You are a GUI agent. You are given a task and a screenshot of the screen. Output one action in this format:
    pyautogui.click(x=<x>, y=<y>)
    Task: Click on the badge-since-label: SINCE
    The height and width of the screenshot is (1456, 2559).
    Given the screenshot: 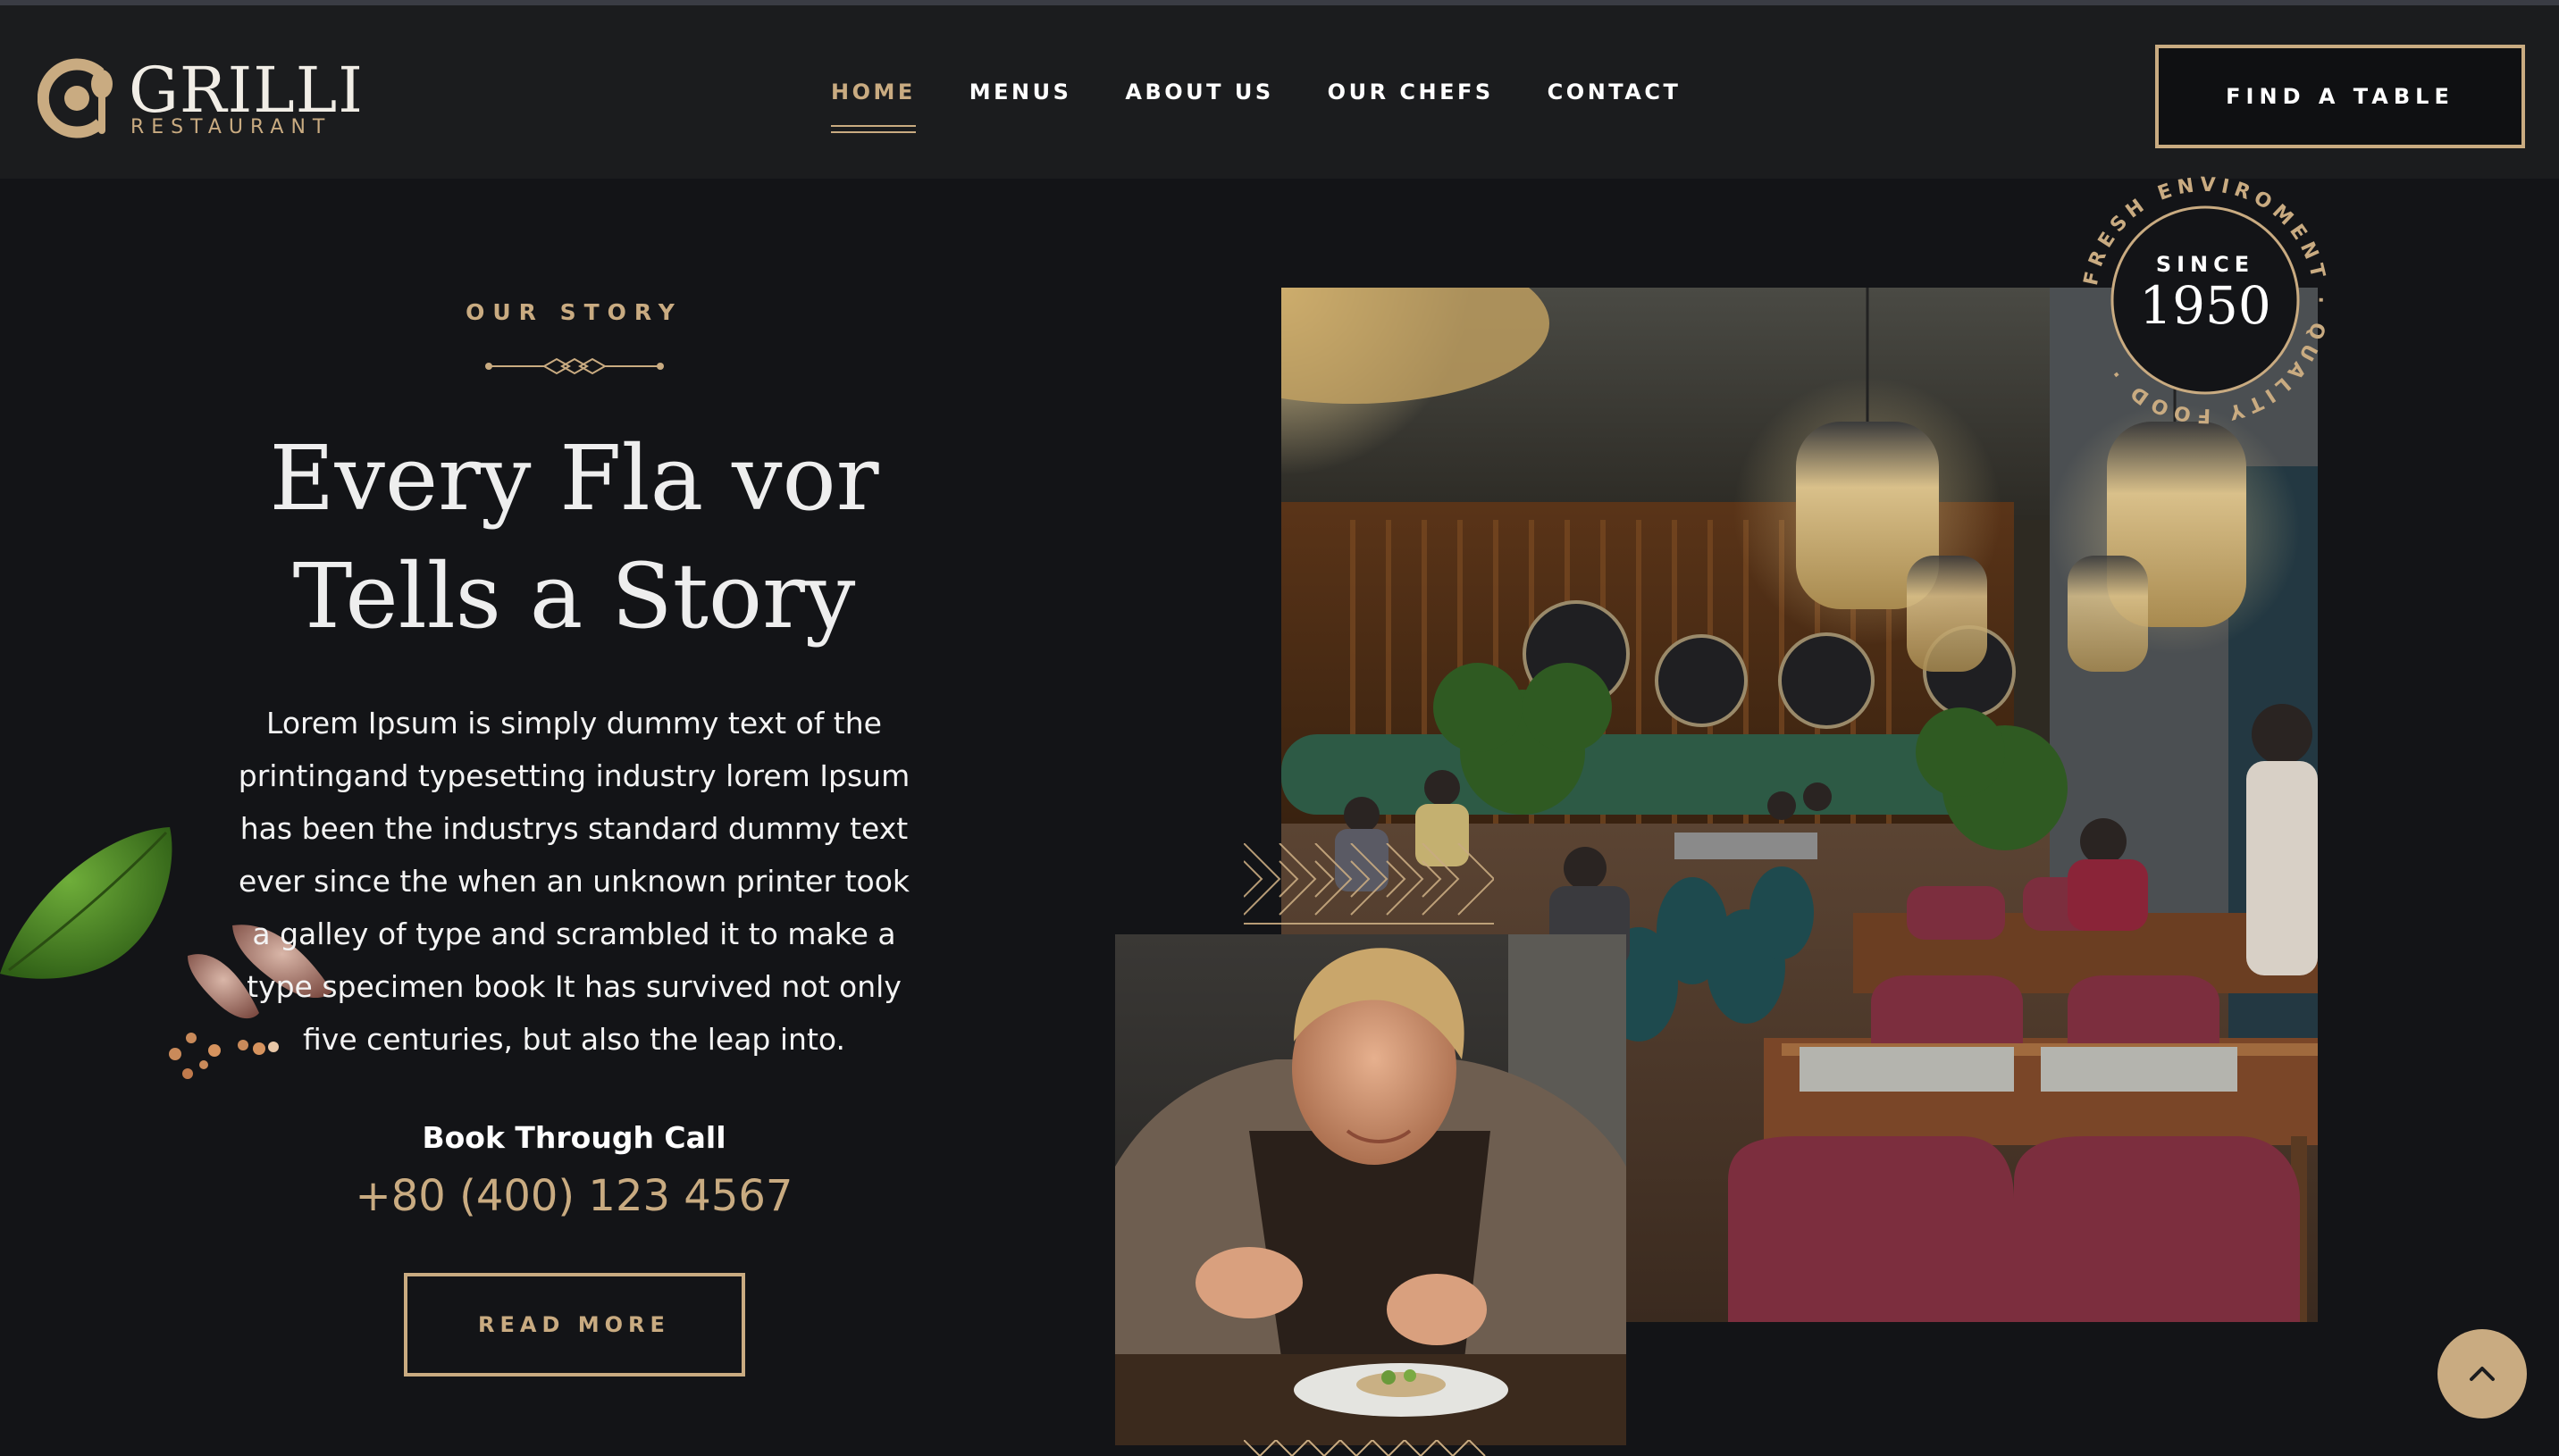 What is the action you would take?
    pyautogui.click(x=2205, y=264)
    